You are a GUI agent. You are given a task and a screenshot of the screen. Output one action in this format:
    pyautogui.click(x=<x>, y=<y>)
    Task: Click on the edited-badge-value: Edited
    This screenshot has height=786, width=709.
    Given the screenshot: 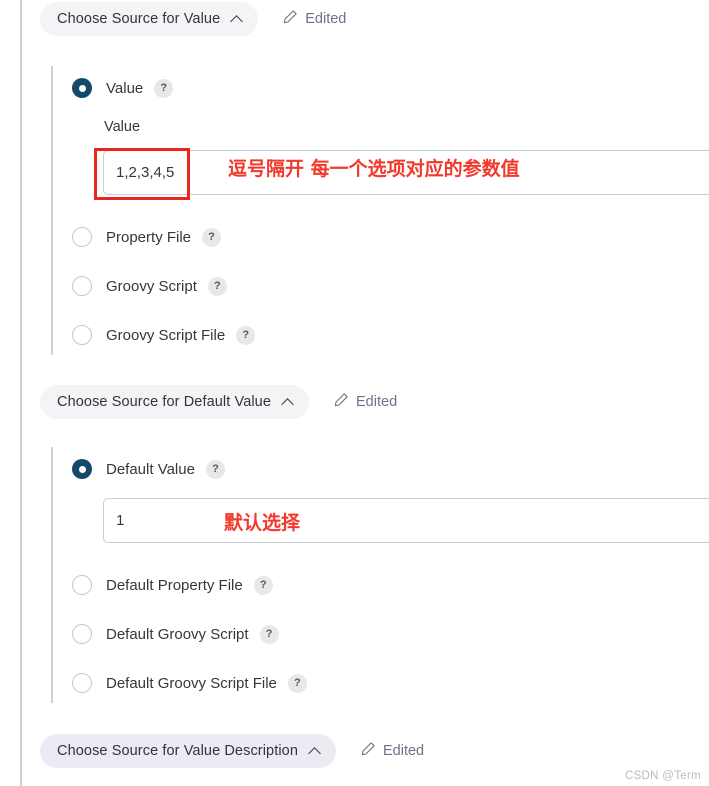 What is the action you would take?
    pyautogui.click(x=314, y=19)
    